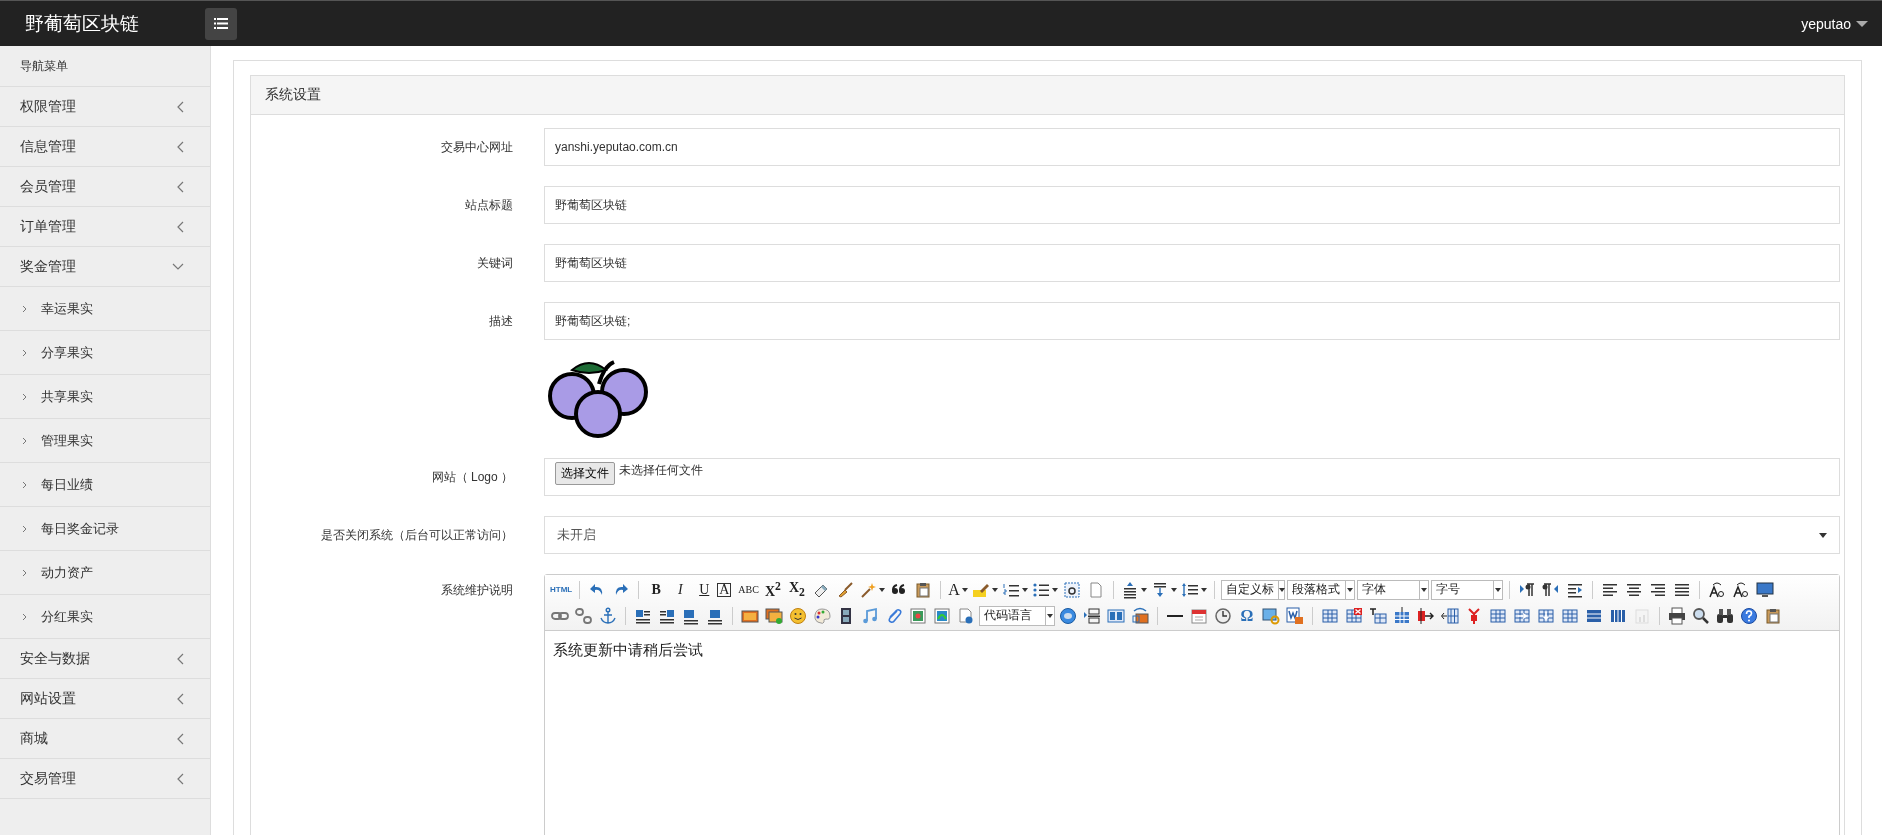 The width and height of the screenshot is (1882, 835). What do you see at coordinates (608, 615) in the screenshot?
I see `anchor-icon` at bounding box center [608, 615].